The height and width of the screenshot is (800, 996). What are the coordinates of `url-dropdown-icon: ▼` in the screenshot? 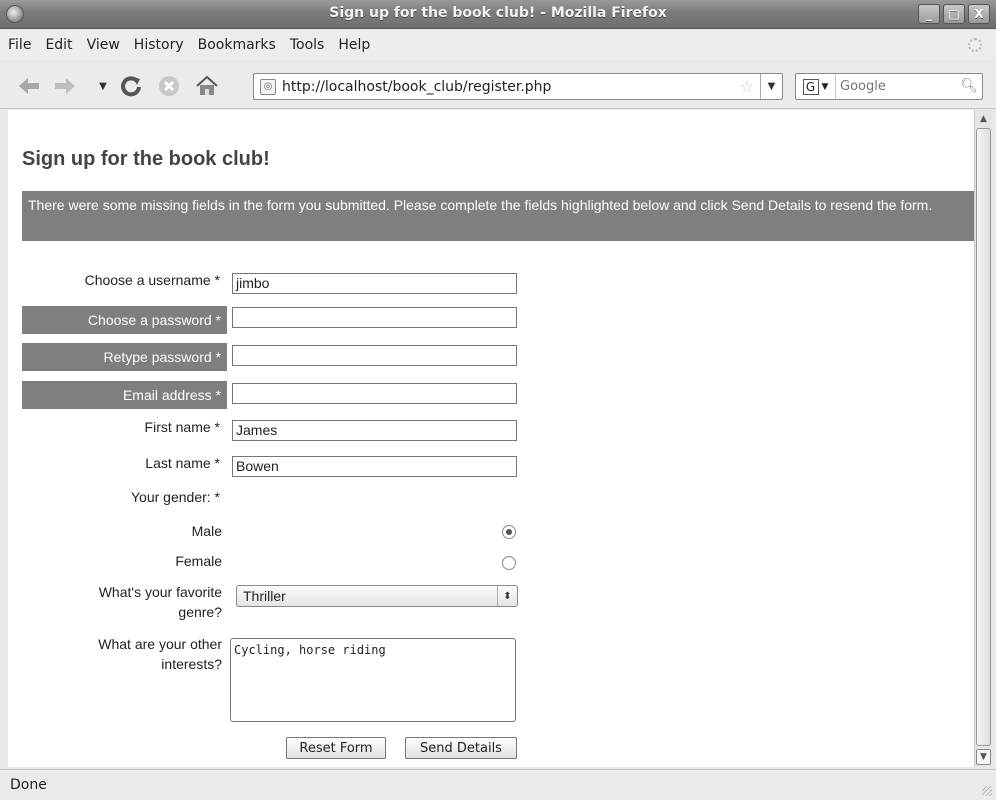 It's located at (771, 86).